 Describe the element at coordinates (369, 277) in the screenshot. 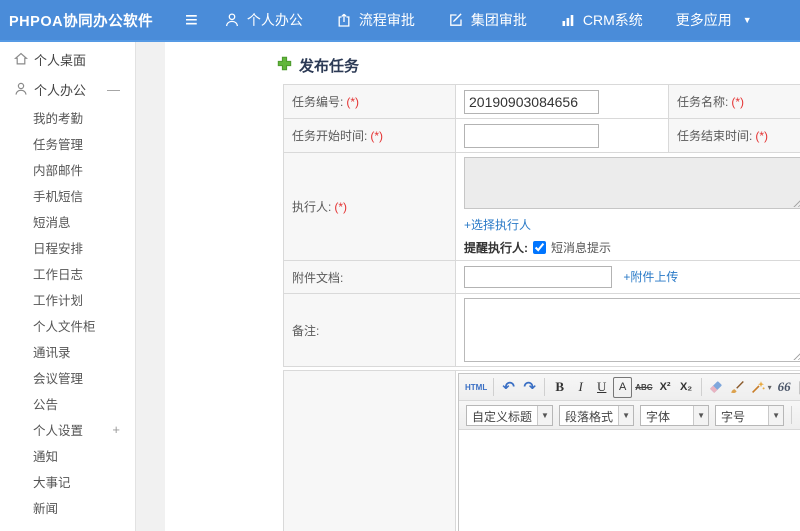

I see `attachment-label-cell: 附件文档:` at that location.